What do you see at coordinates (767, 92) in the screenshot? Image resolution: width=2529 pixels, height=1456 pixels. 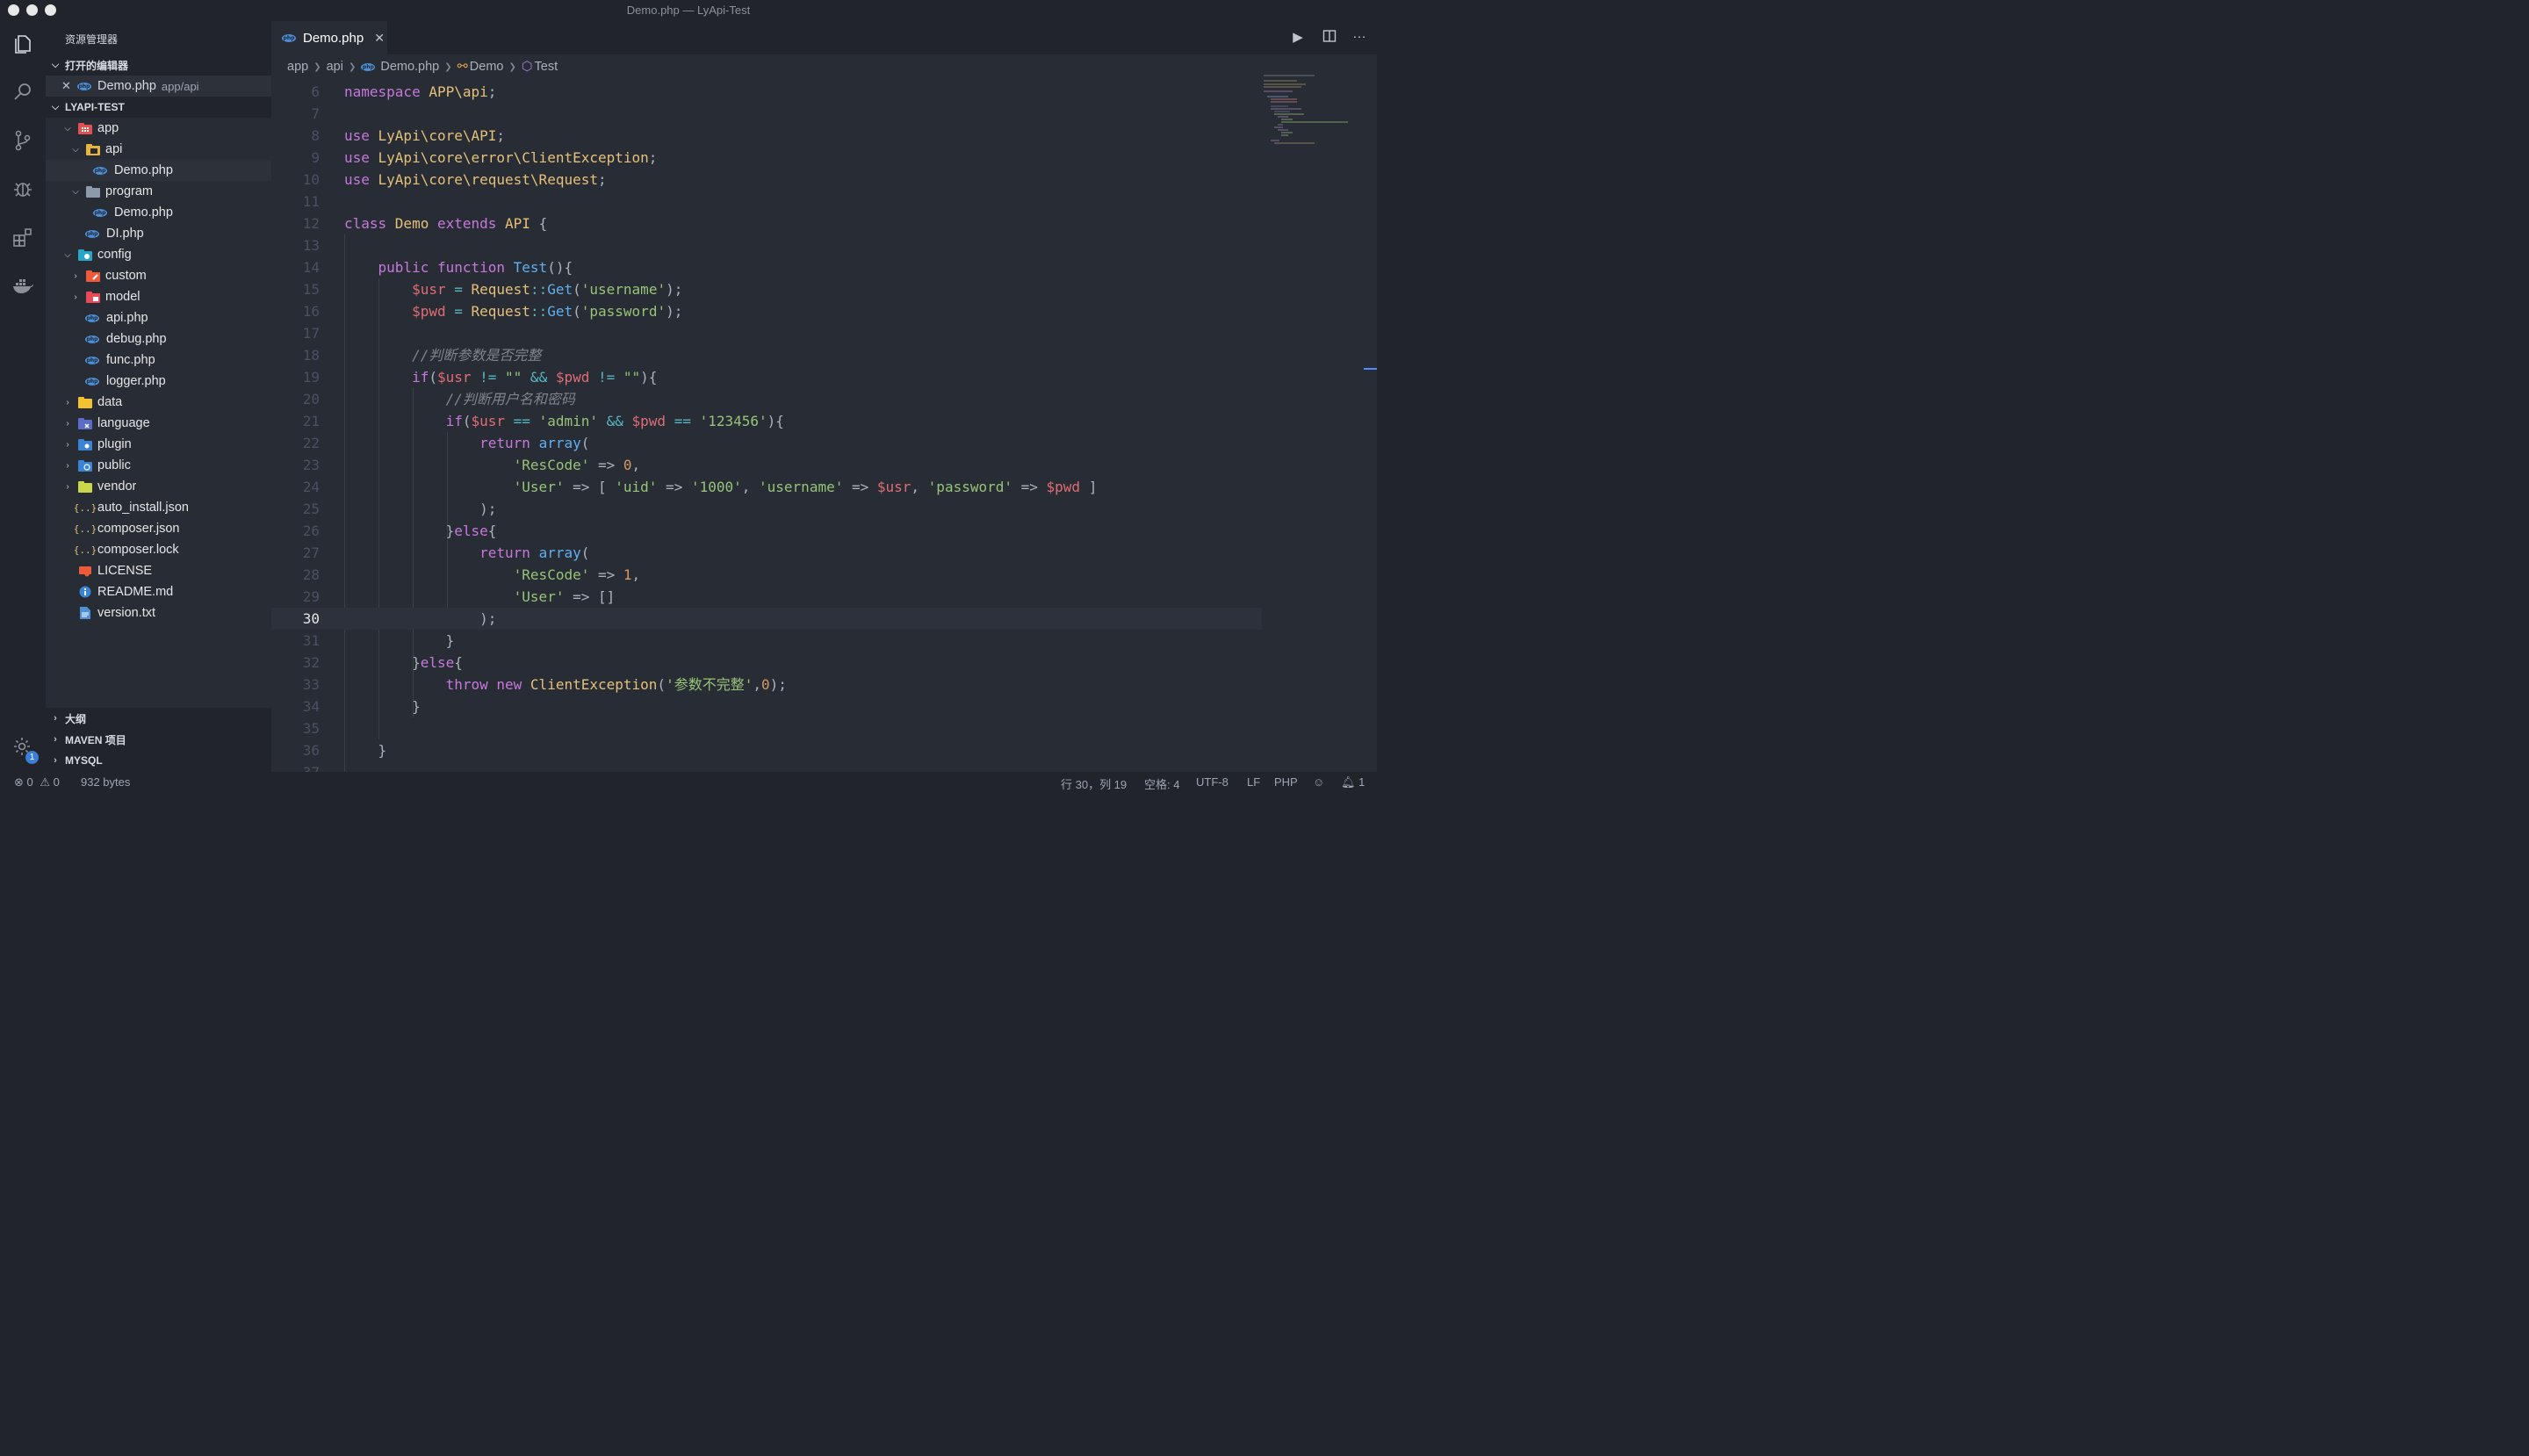 I see `code-line: 6 namespace APP\api;` at bounding box center [767, 92].